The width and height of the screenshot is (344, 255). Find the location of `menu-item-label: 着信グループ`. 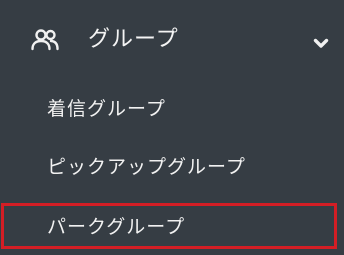

menu-item-label: 着信グループ is located at coordinates (106, 109).